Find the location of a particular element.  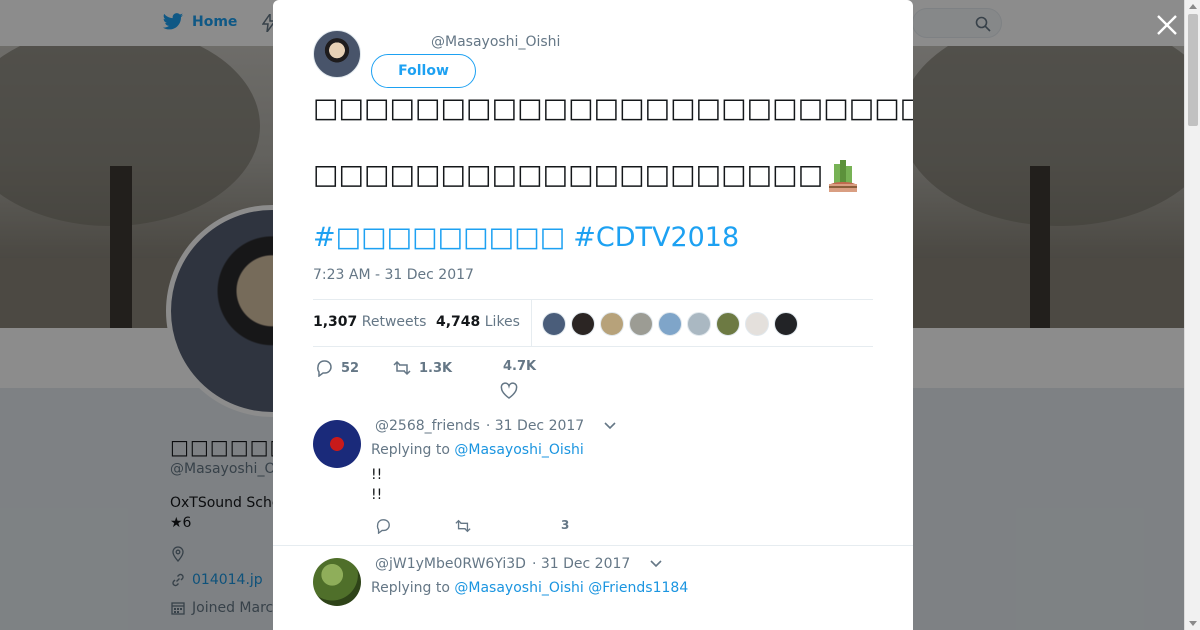

retweets-stat: 1,307 Retweets is located at coordinates (369, 322).